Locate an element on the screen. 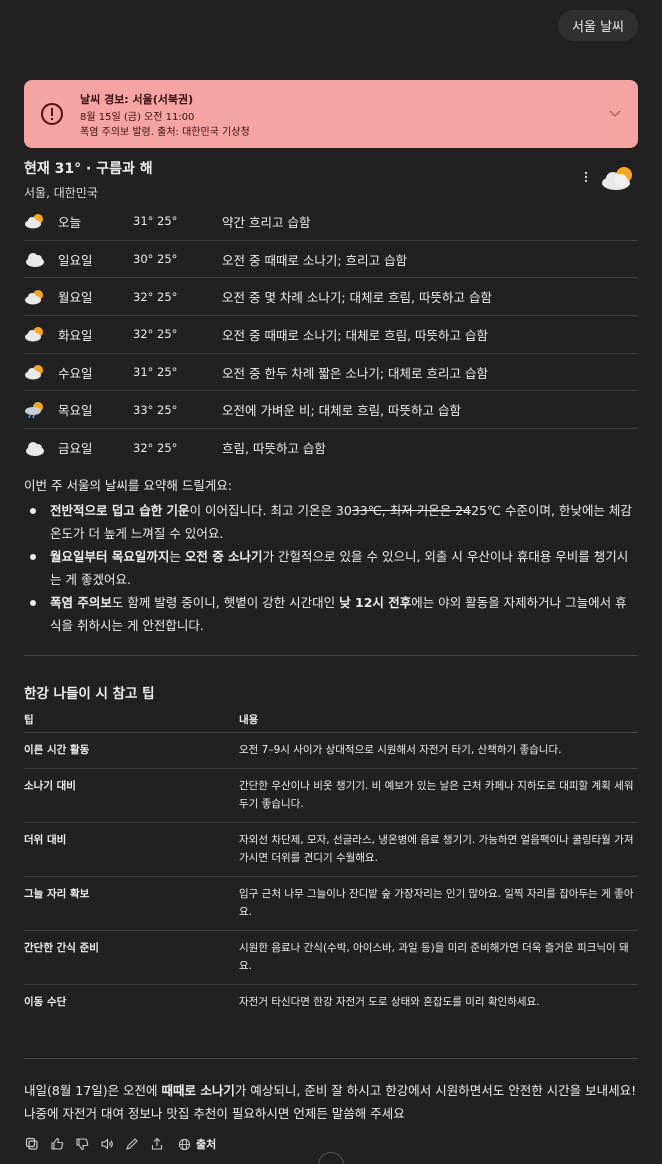 The width and height of the screenshot is (662, 1164). strikethrough-text: 33℃, 최저 기온은 24 is located at coordinates (411, 510).